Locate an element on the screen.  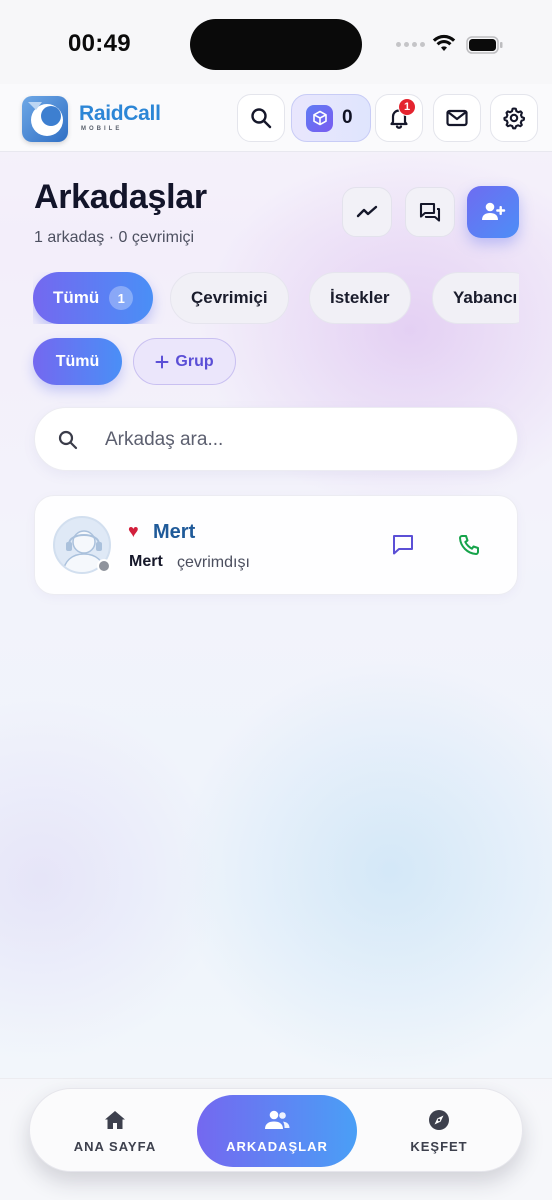
tab-requests-label: İstekler is located at coordinates (360, 297).